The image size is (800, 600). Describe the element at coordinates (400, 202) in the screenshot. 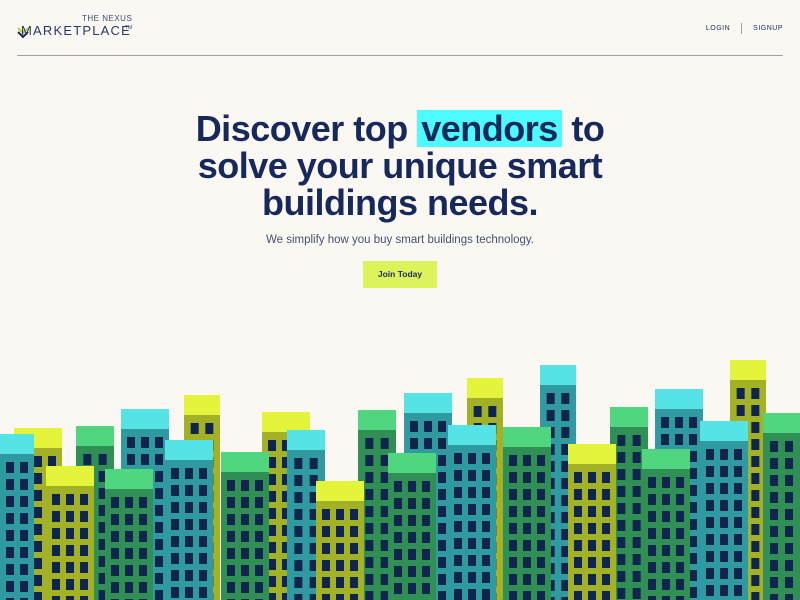

I see `headline-line-3: buildings needs.` at that location.